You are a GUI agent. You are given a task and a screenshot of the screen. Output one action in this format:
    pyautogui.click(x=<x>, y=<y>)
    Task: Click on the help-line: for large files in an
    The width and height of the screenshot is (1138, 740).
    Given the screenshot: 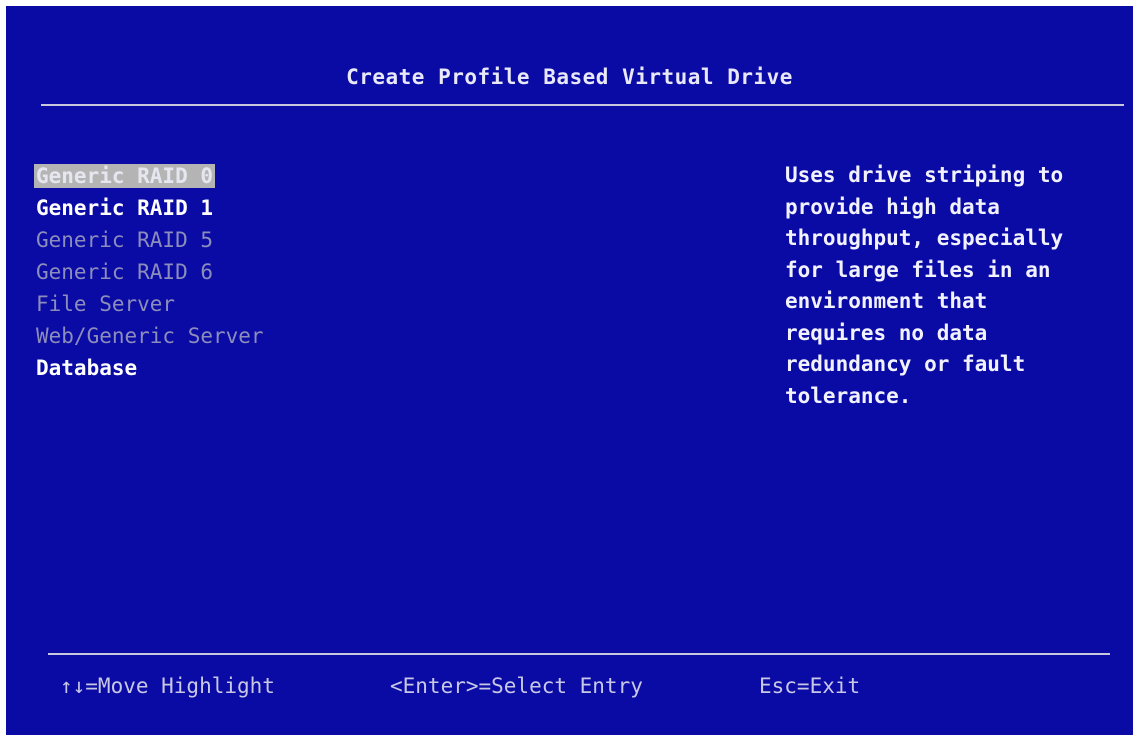 What is the action you would take?
    pyautogui.click(x=918, y=269)
    